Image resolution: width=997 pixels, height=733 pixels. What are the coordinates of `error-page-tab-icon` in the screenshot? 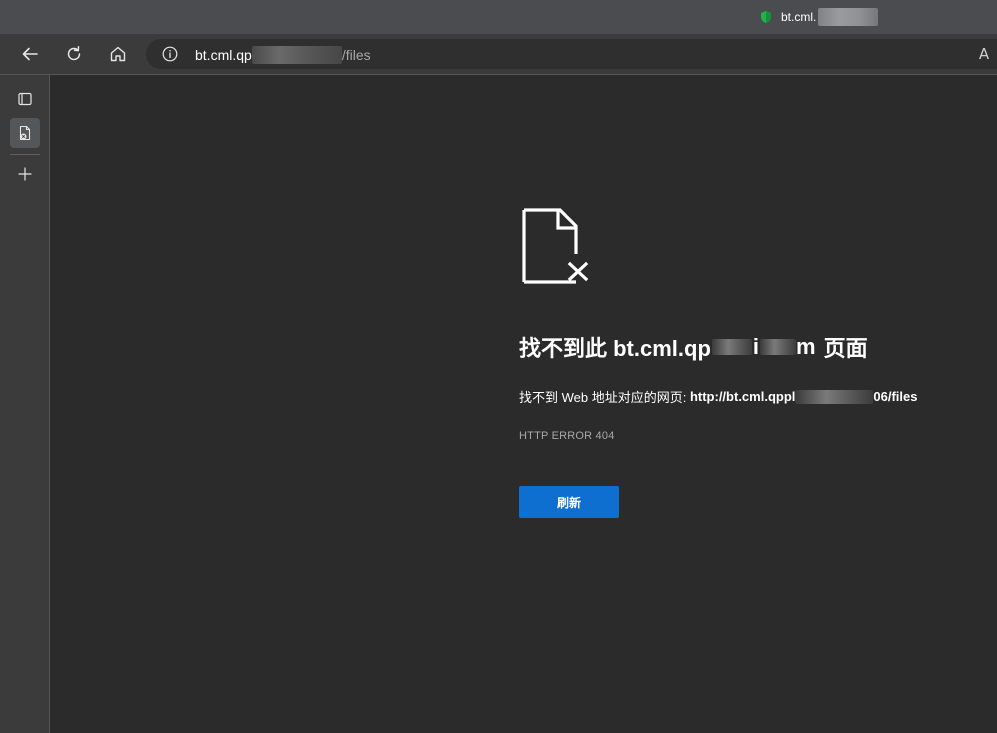 It's located at (25, 133).